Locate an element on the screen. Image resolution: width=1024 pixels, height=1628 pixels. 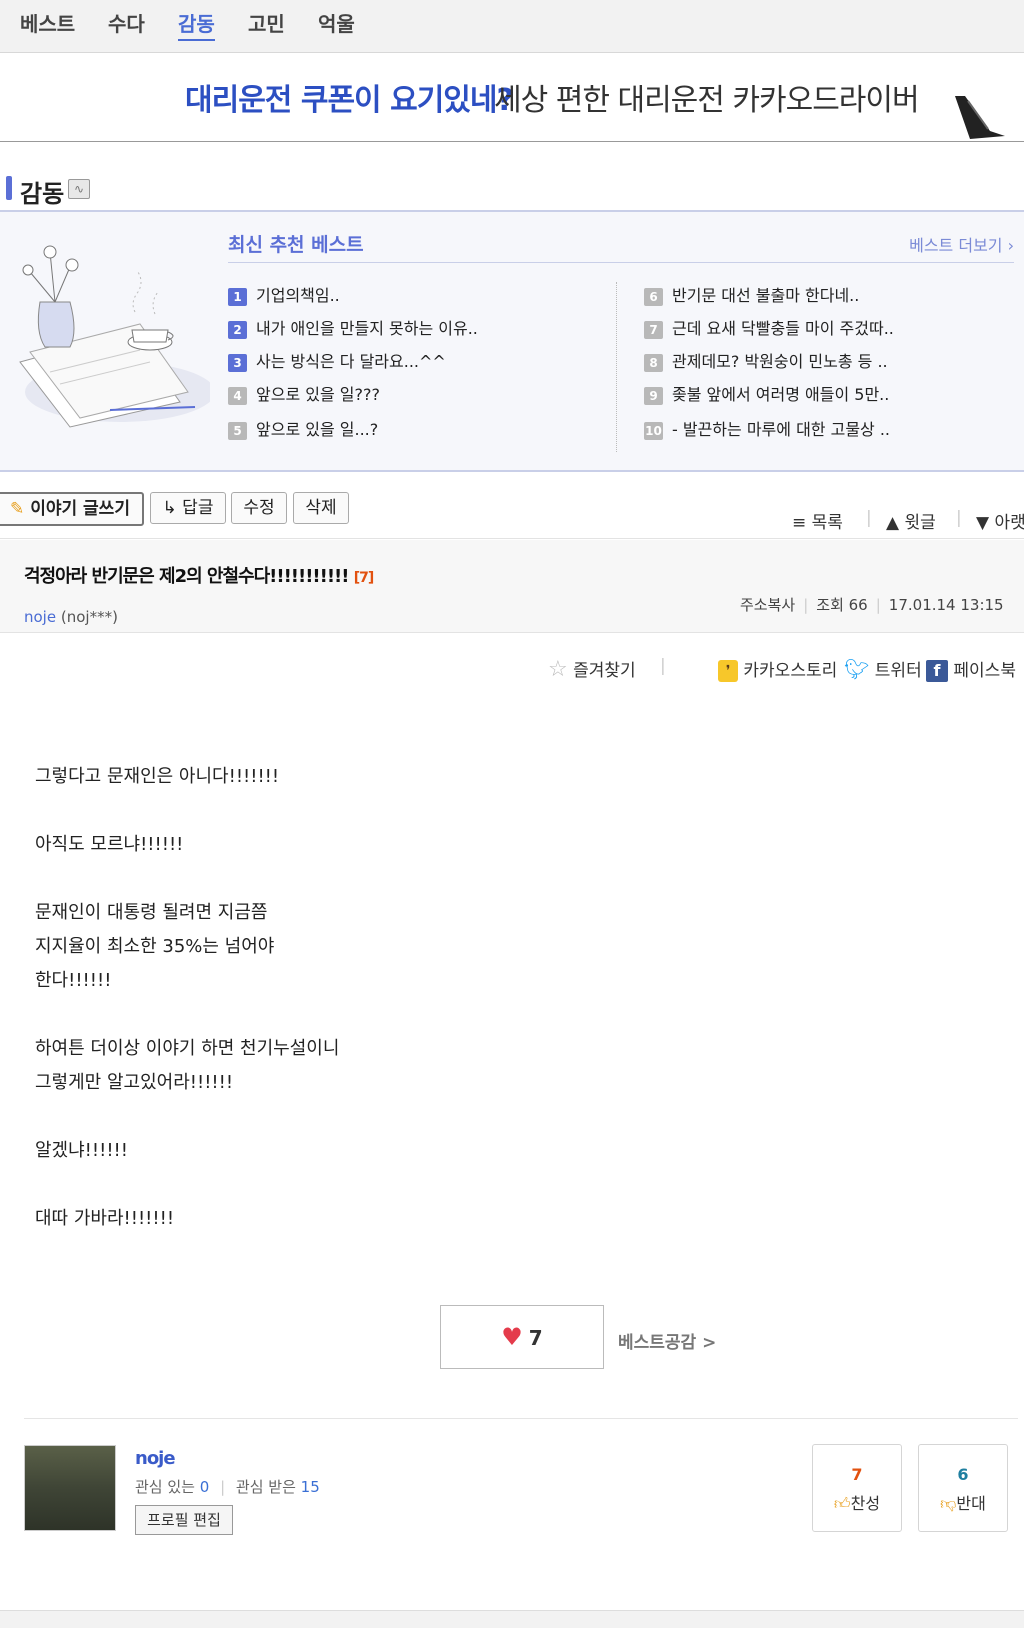
bookmark-button: ☆ 즐겨찾기 is located at coordinates (592, 669).